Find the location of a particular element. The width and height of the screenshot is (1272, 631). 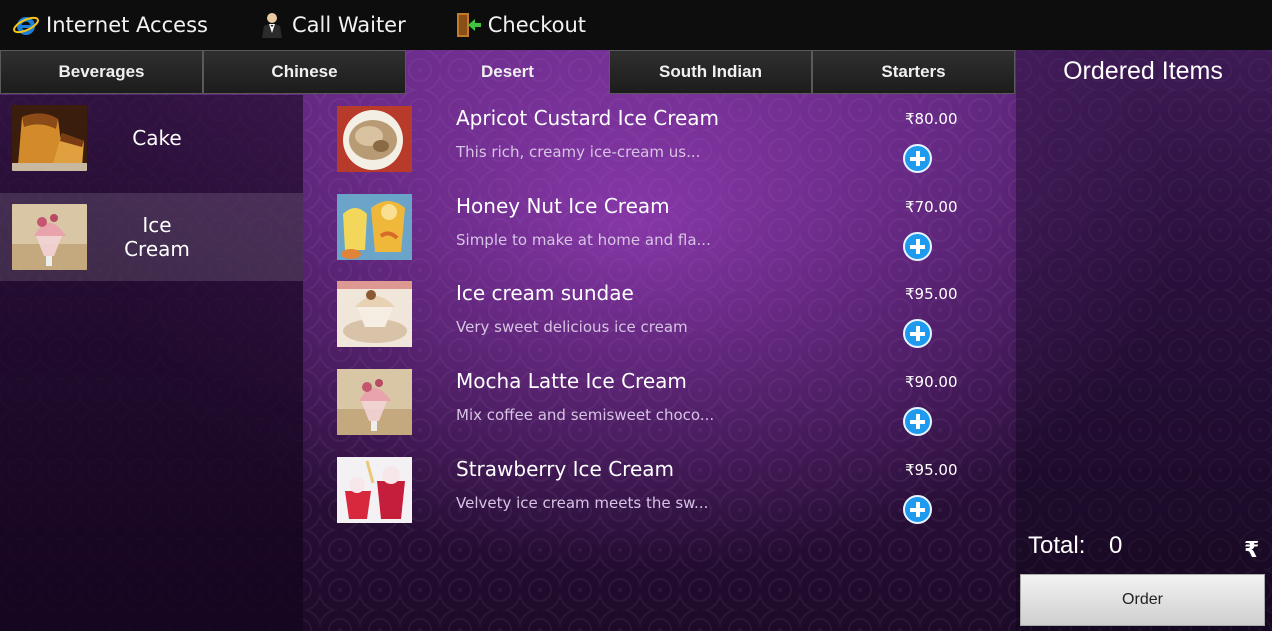

tab-chinese: Chinese is located at coordinates (304, 72).